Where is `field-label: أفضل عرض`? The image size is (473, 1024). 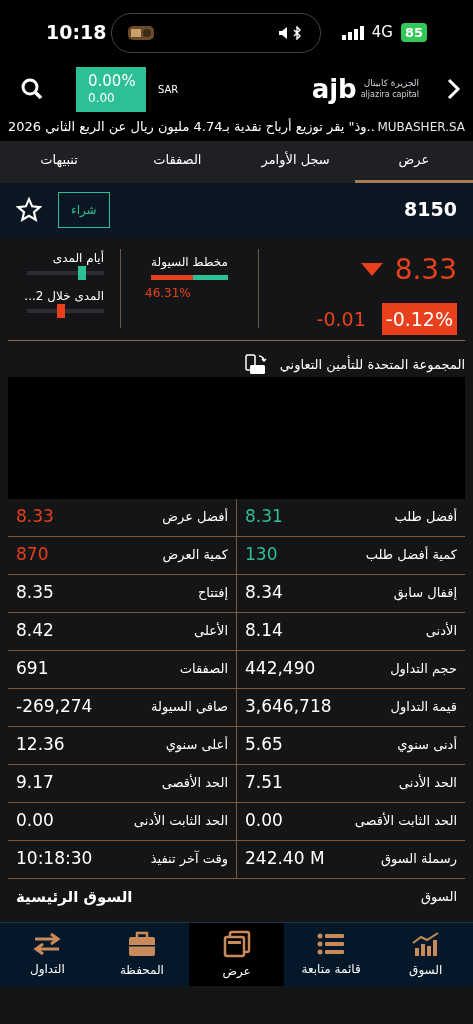 field-label: أفضل عرض is located at coordinates (195, 517).